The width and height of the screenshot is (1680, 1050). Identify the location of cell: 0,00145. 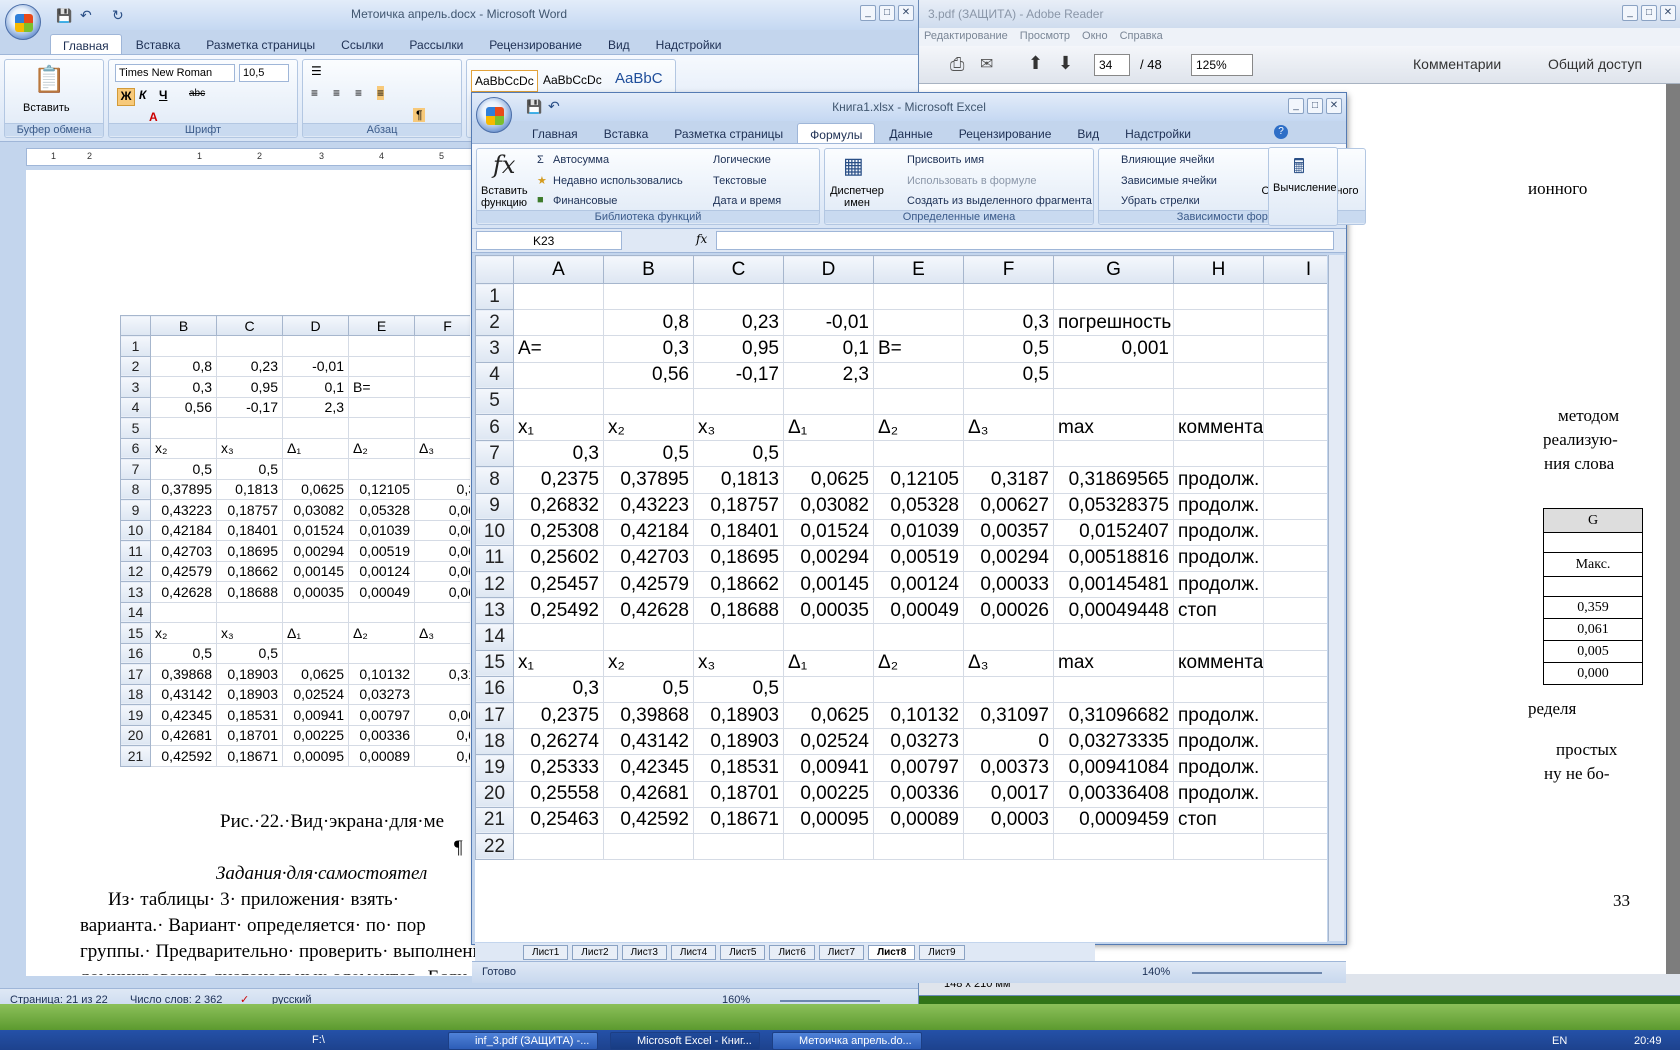
(828, 585).